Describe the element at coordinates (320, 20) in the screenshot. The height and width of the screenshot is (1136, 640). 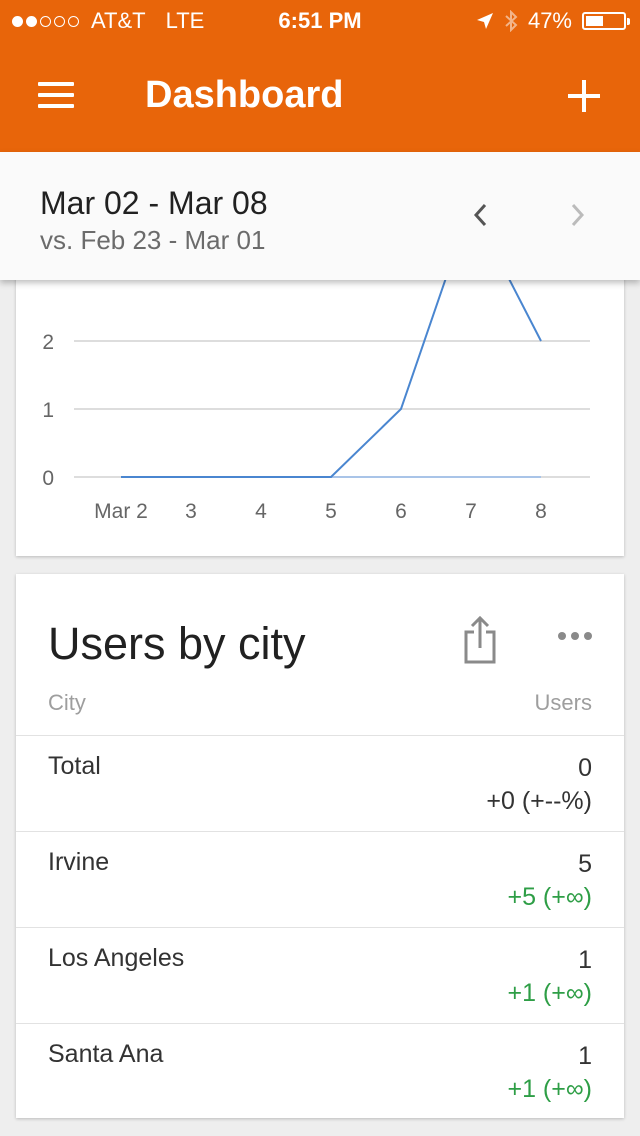
I see `status-bar: AT&T LTE 6:51 PM 47%` at that location.